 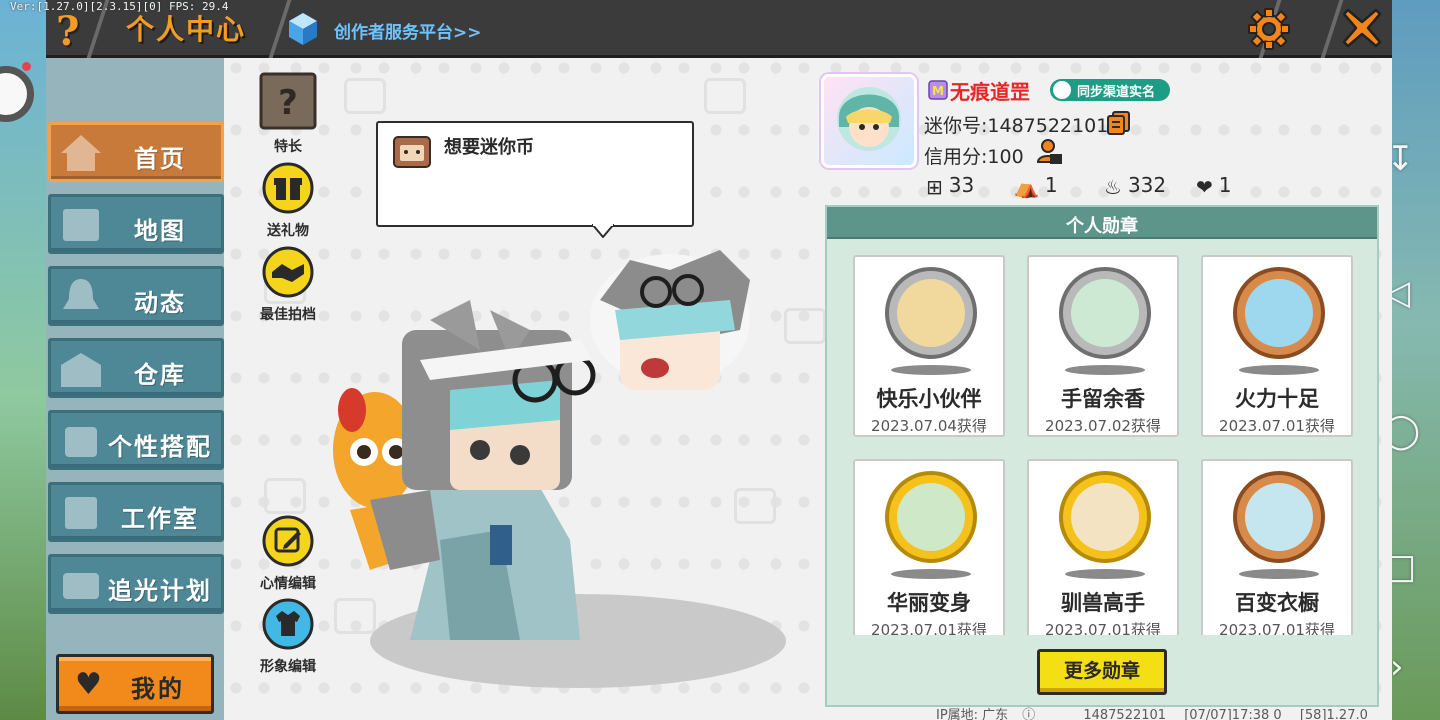 I want to click on best-partner-button: 最佳拍档, so click(x=288, y=285).